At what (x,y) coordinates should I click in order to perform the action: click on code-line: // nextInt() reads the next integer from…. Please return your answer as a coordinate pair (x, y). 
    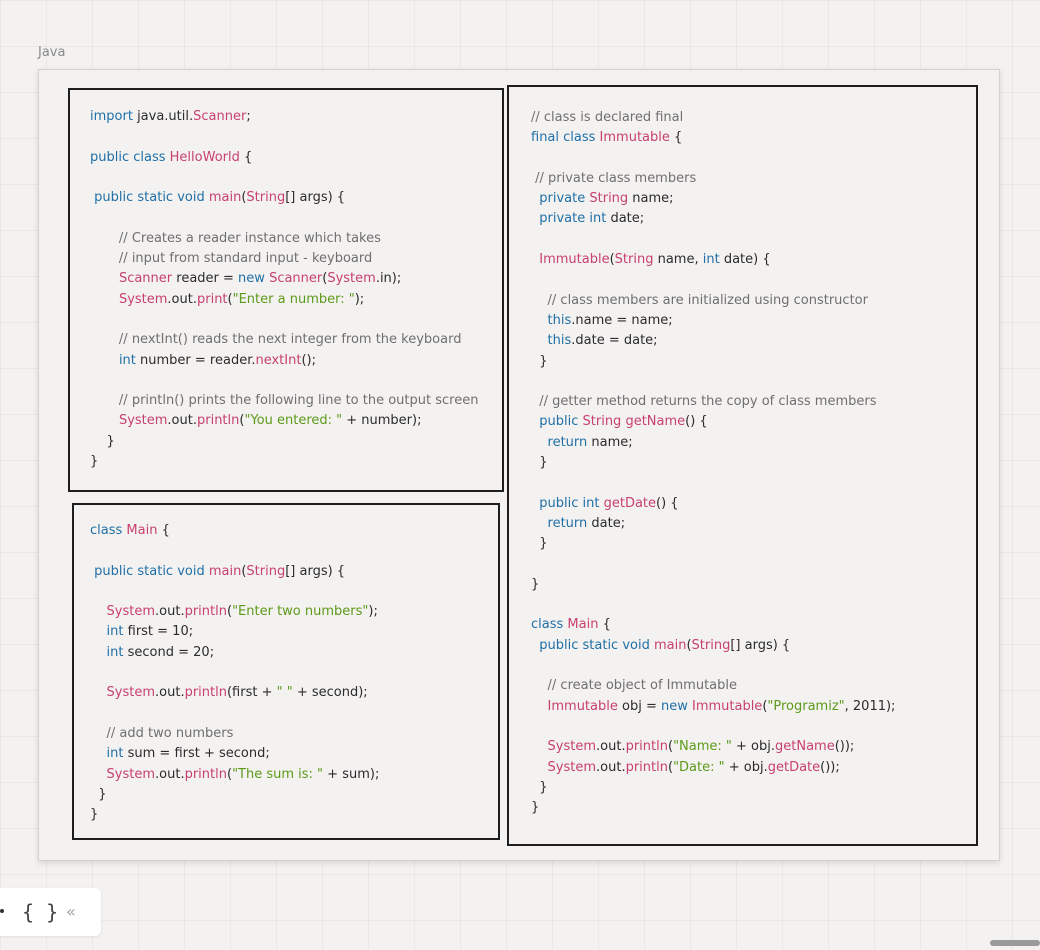
    Looking at the image, I should click on (276, 340).